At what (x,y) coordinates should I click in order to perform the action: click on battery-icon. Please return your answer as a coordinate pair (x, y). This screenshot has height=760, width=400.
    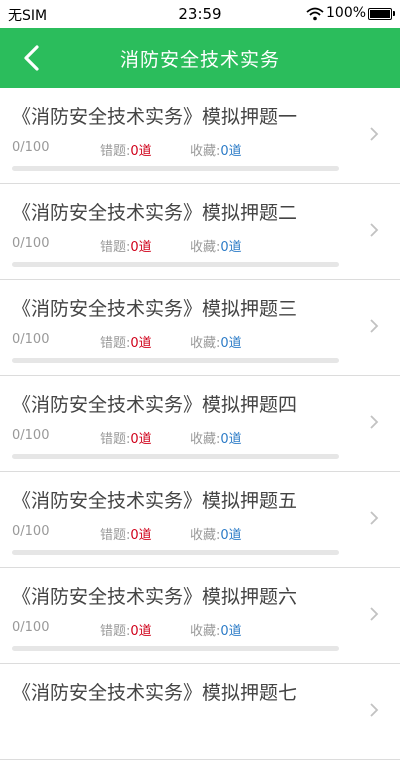
    Looking at the image, I should click on (380, 14).